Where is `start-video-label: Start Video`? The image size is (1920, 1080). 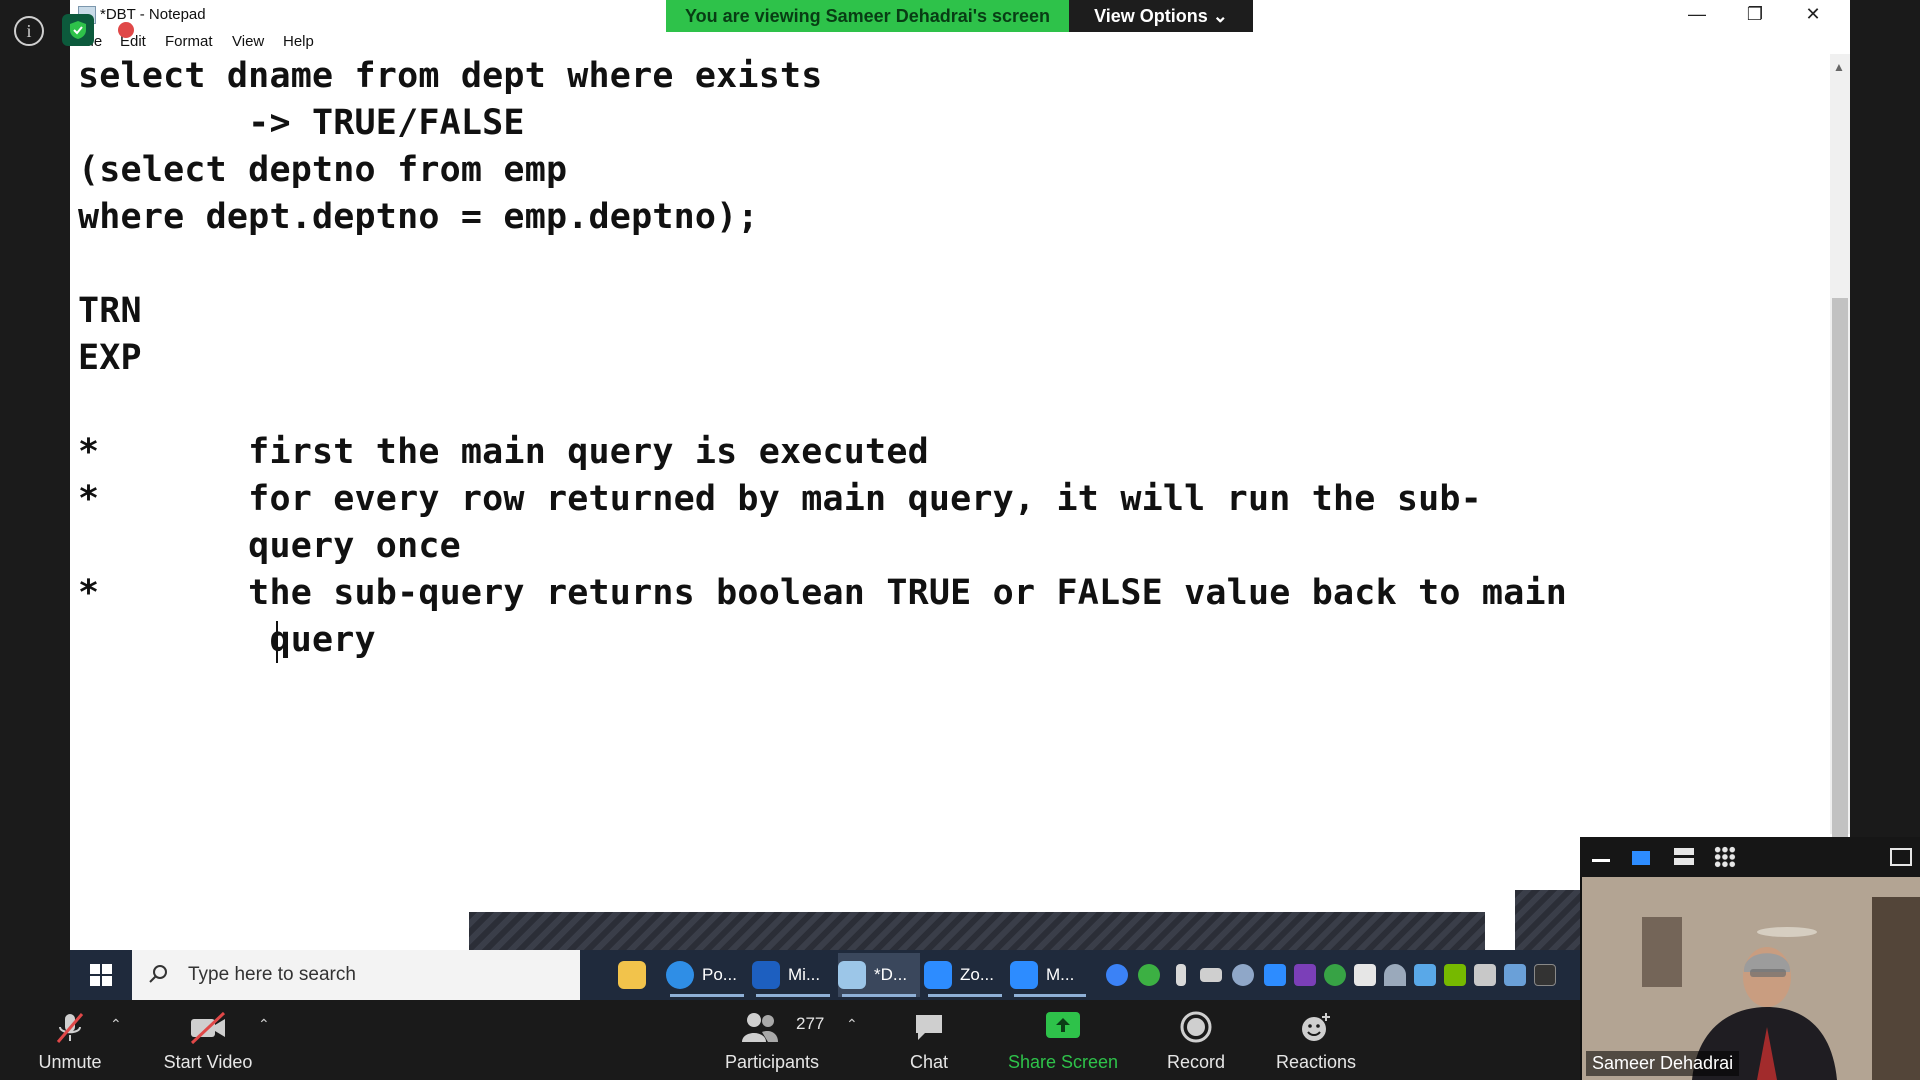 start-video-label: Start Video is located at coordinates (208, 1062).